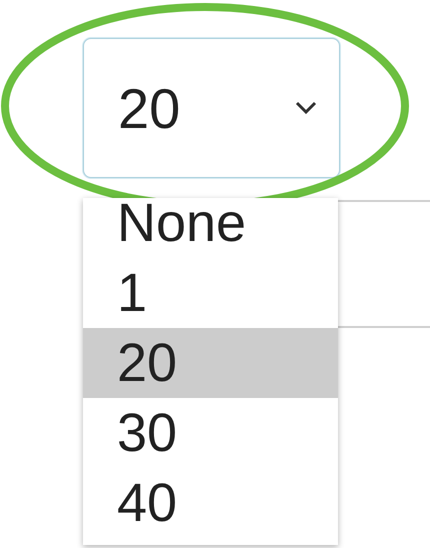  Describe the element at coordinates (306, 108) in the screenshot. I see `chevron-down-icon` at that location.